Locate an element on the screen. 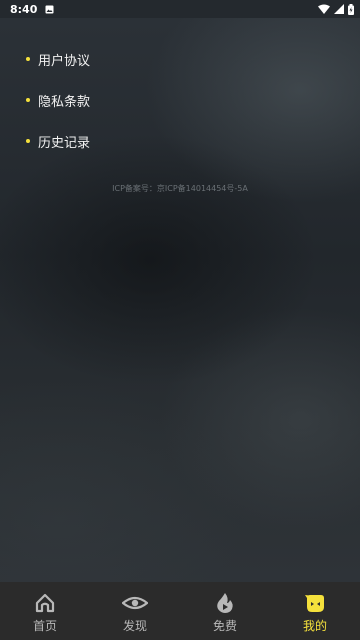 The image size is (360, 640). tab-free: 免费 is located at coordinates (225, 611).